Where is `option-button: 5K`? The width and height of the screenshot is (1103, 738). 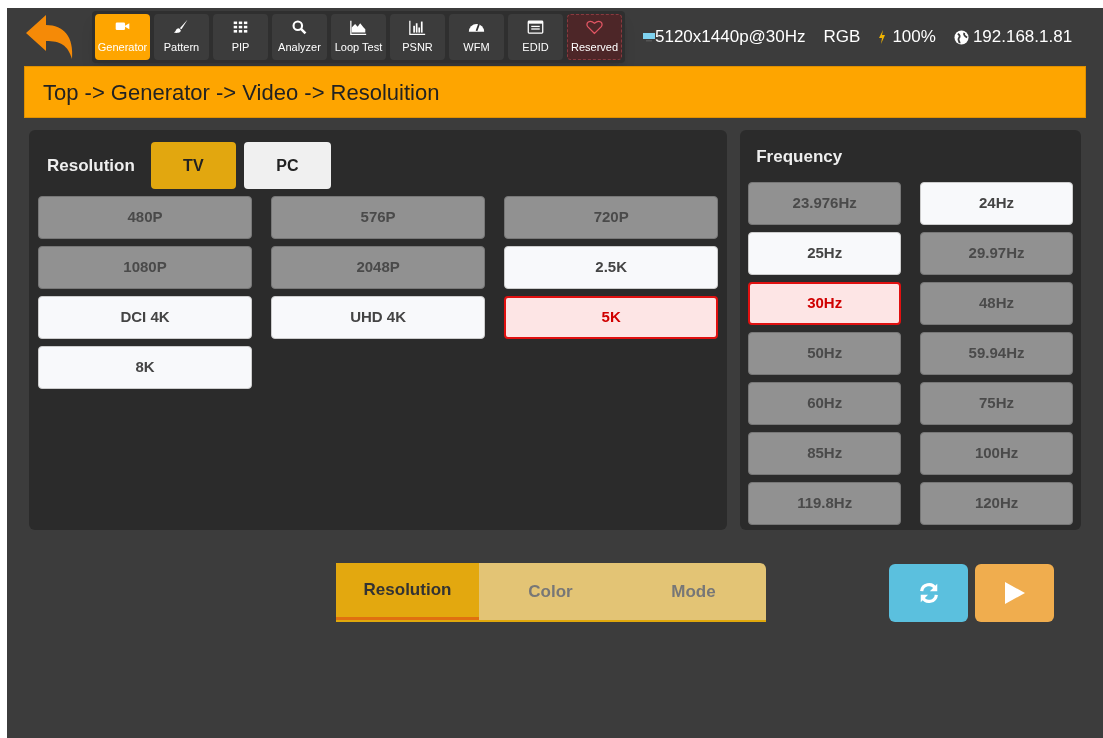
option-button: 5K is located at coordinates (611, 317).